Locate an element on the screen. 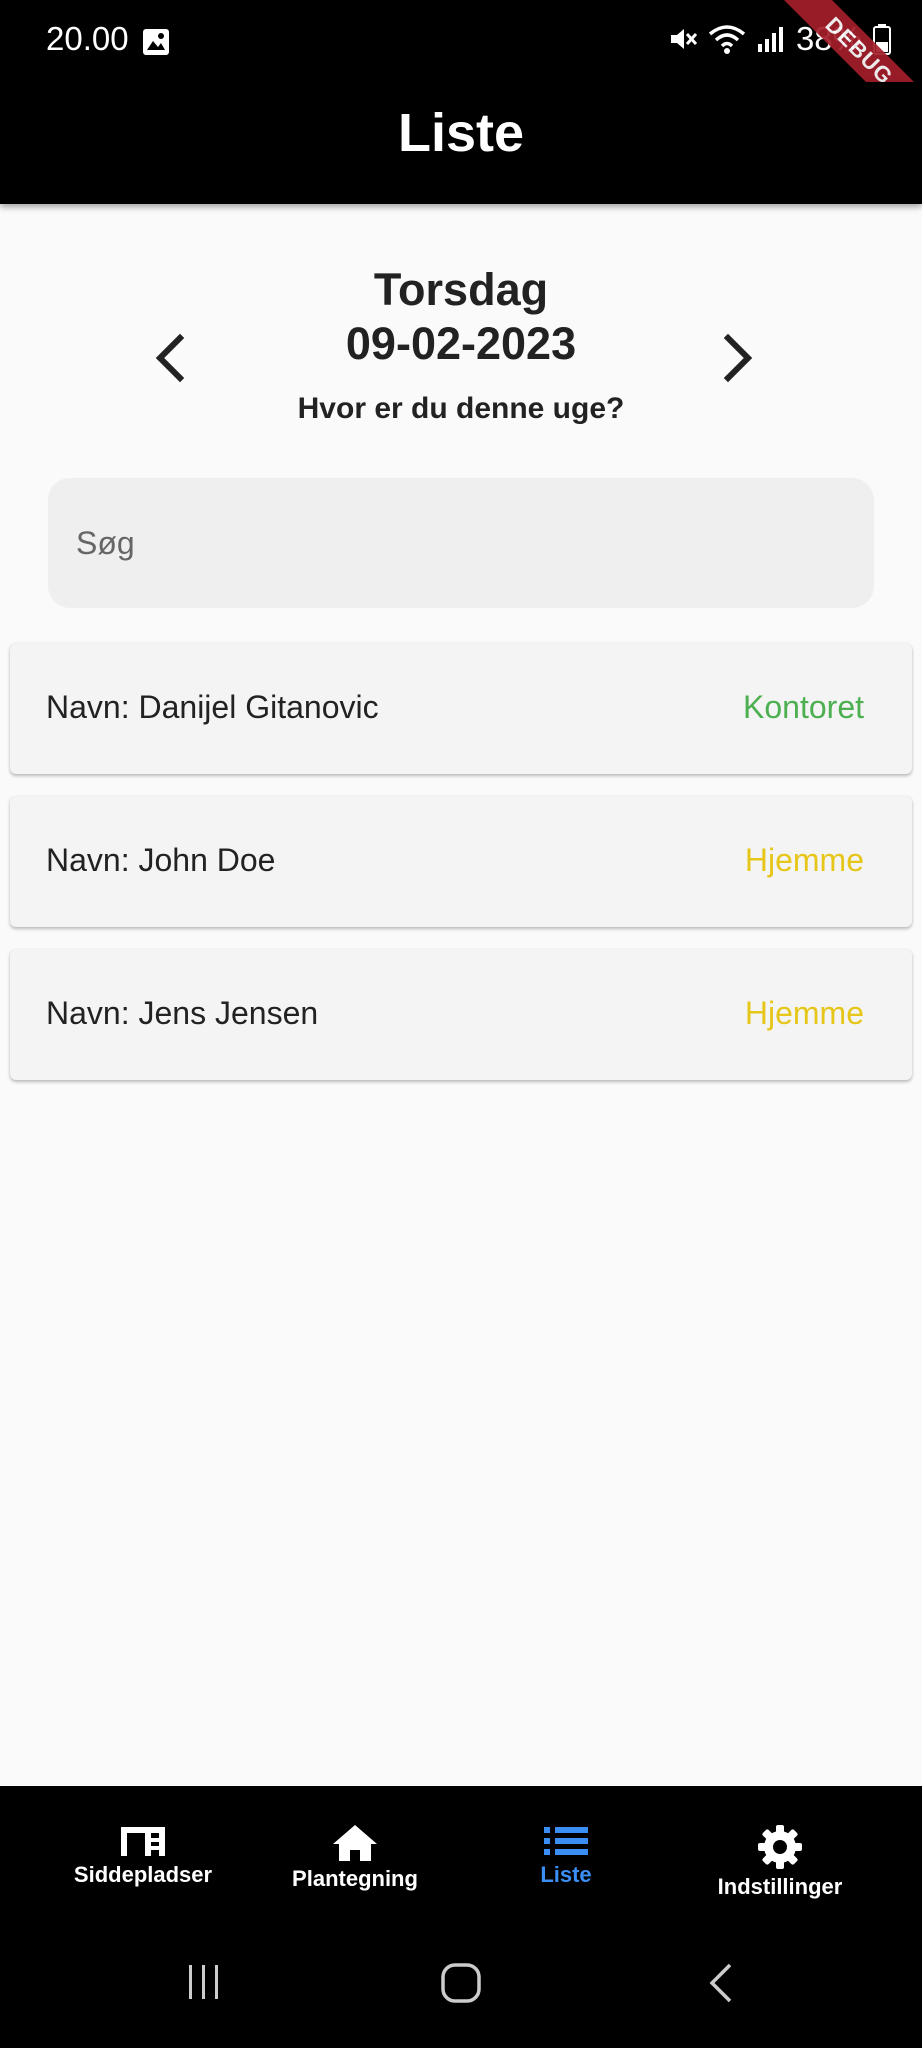 Image resolution: width=922 pixels, height=2048 pixels. chevron-right-icon is located at coordinates (736, 358).